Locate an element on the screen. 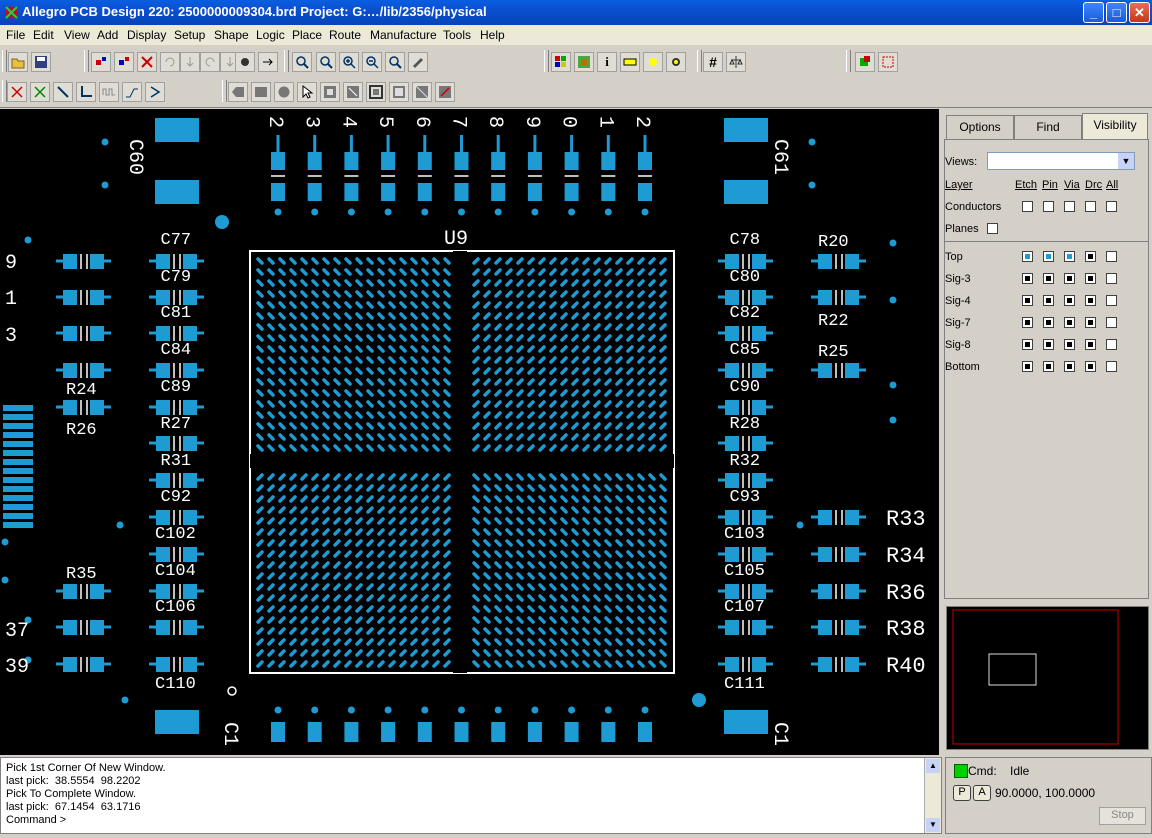 Image resolution: width=1152 pixels, height=838 pixels. scroll-down-icon: ▼ is located at coordinates (933, 825).